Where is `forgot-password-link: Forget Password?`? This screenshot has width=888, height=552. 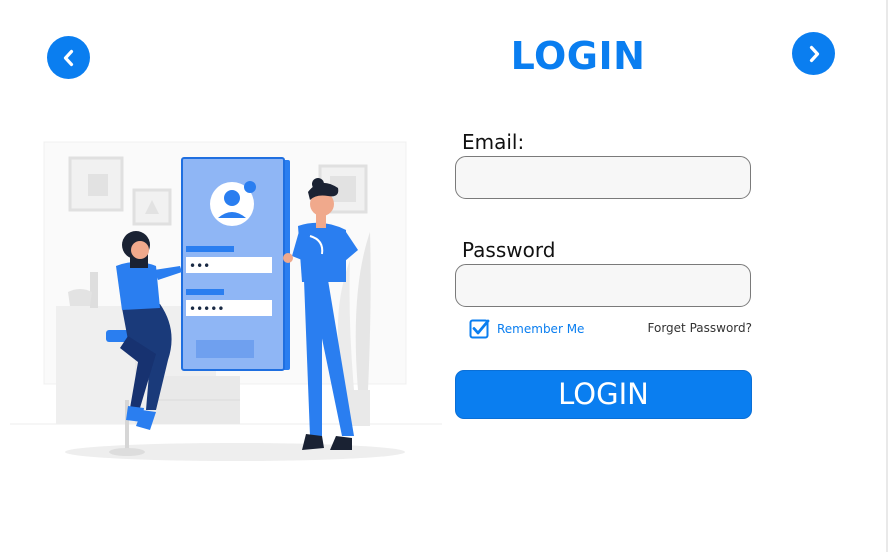 forgot-password-link: Forget Password? is located at coordinates (700, 328).